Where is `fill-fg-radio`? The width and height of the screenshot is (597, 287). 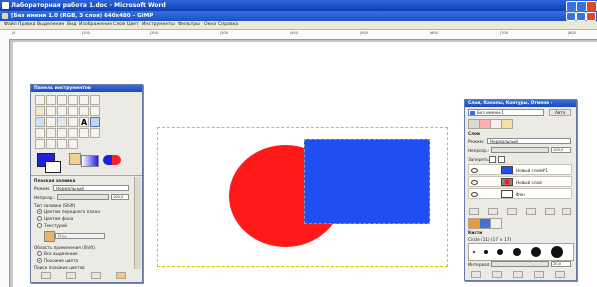
fill-fg-radio is located at coordinates (39, 211).